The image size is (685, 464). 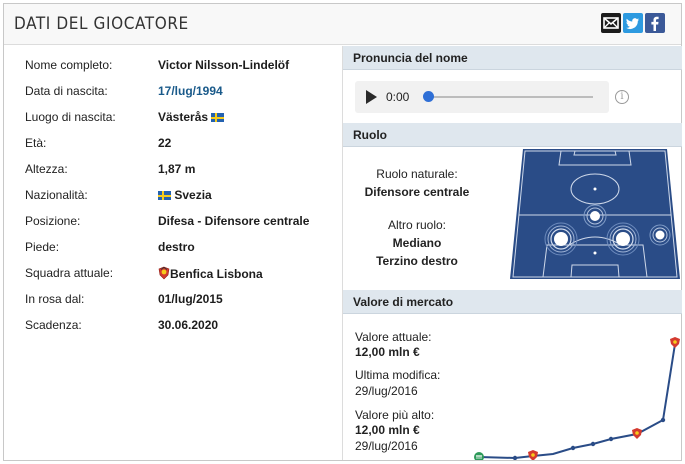 I want to click on detail-label: Nome completo:, so click(x=69, y=65).